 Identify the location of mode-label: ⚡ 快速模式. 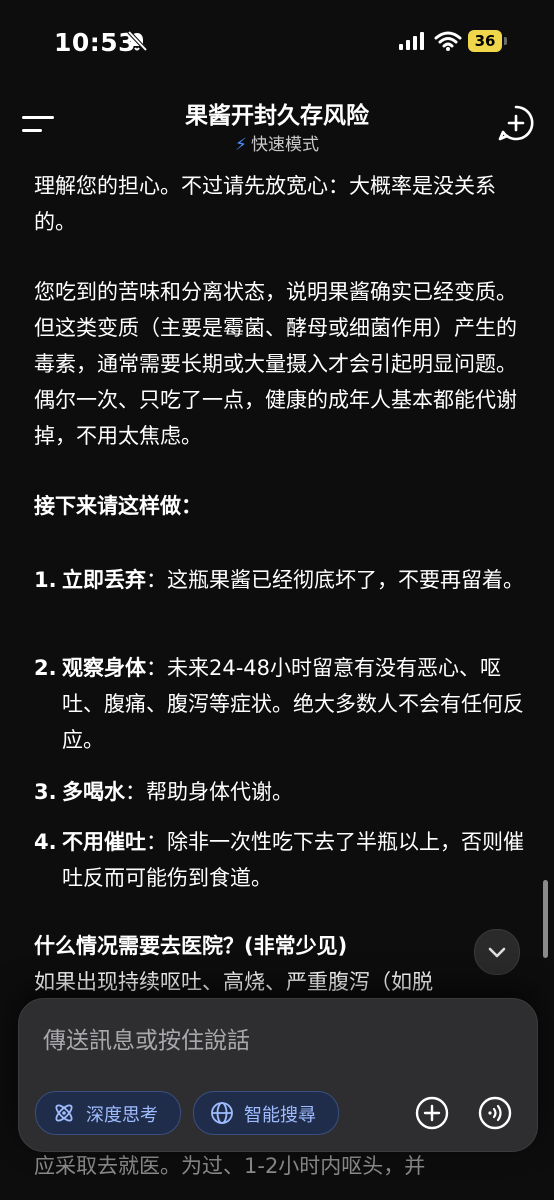
(277, 142).